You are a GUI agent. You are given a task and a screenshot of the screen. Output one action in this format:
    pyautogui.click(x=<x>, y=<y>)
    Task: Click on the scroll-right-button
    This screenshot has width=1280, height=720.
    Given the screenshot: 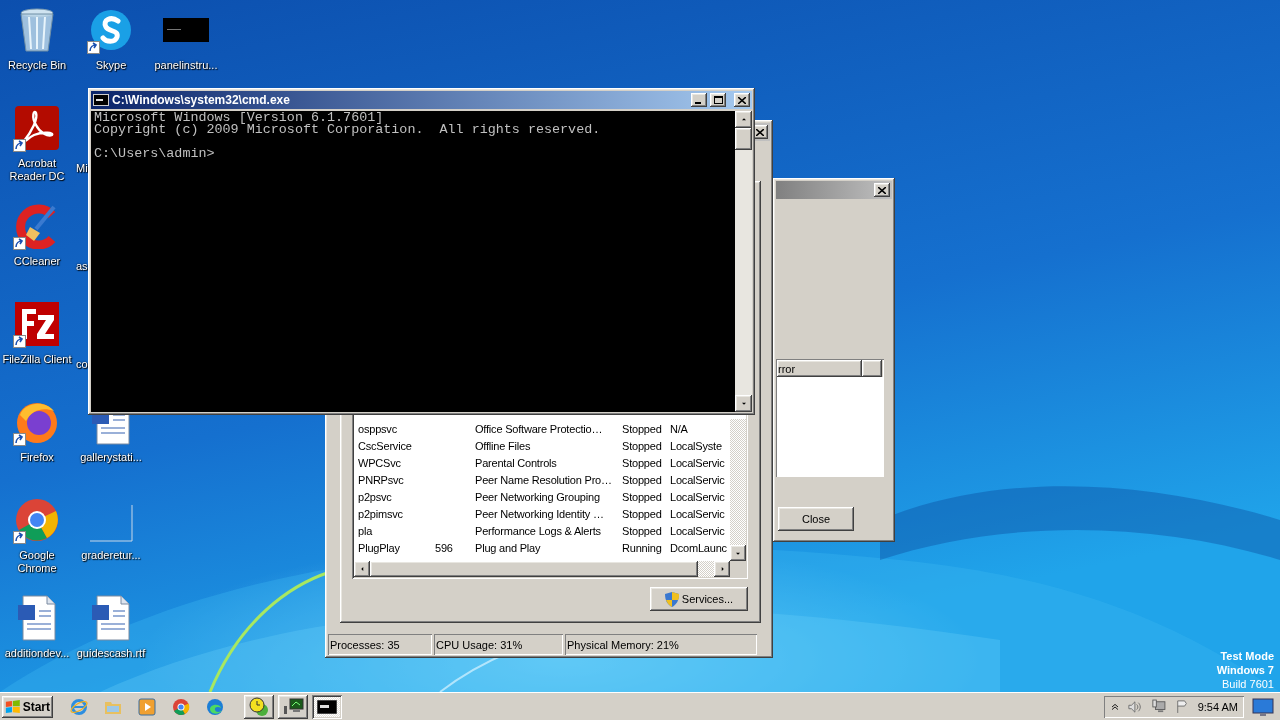 What is the action you would take?
    pyautogui.click(x=722, y=569)
    